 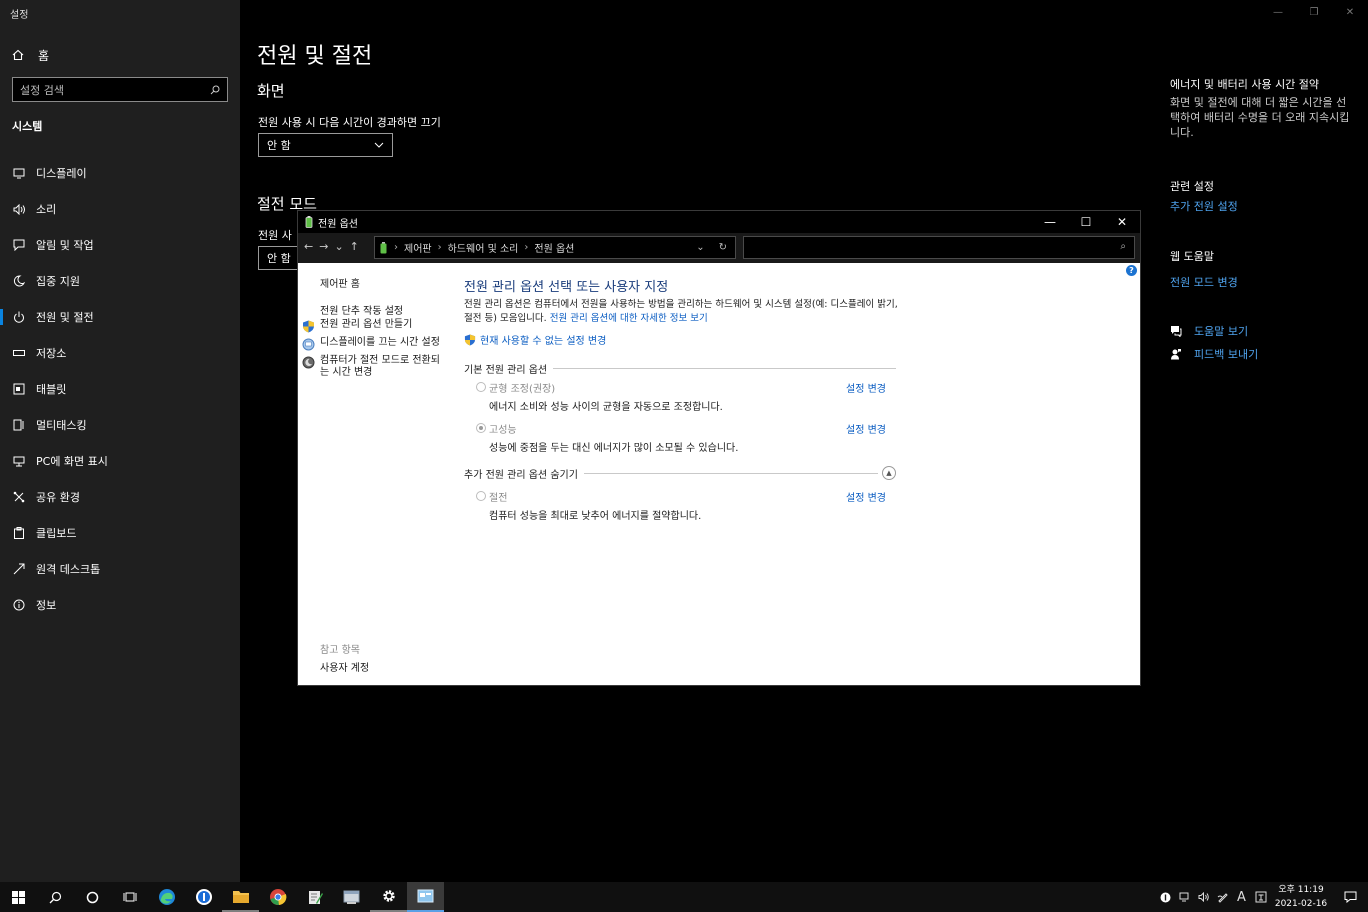 What do you see at coordinates (372, 326) in the screenshot?
I see `create-plan-link: 전원 관리 옵션 만들기` at bounding box center [372, 326].